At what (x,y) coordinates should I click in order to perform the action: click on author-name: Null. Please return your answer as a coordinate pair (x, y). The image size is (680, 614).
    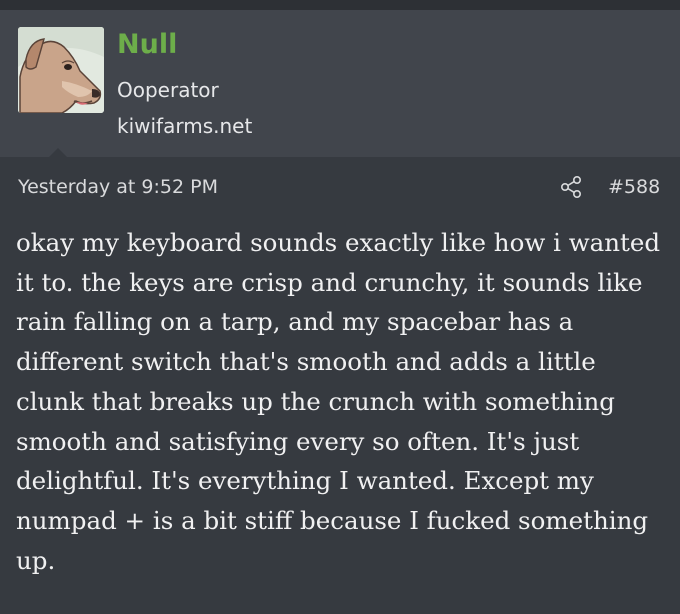
    Looking at the image, I should click on (147, 45).